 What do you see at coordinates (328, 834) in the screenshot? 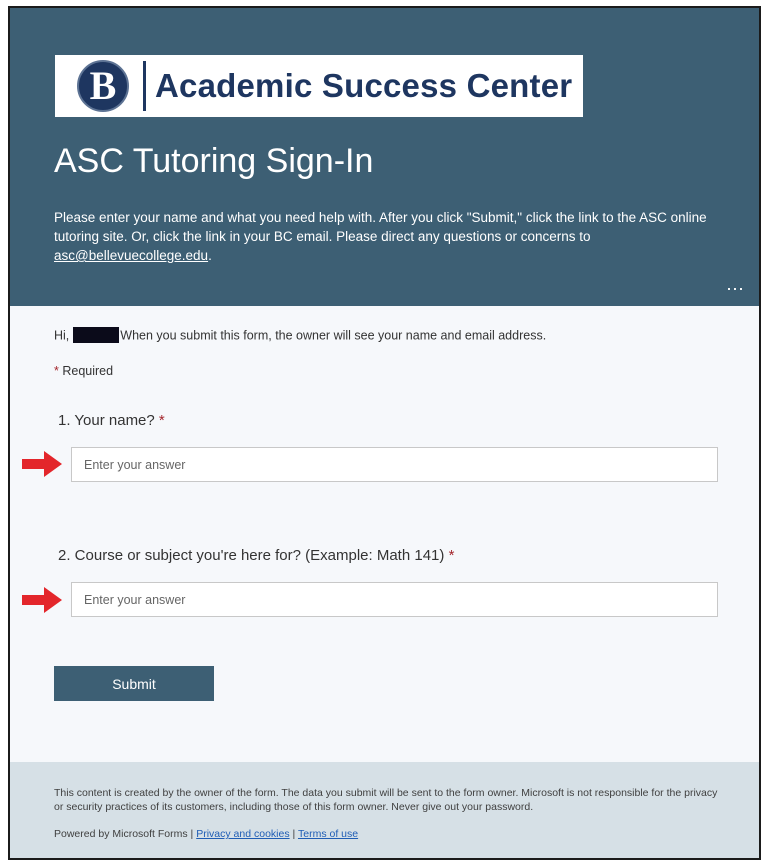
I see `terms-link: Terms of use` at bounding box center [328, 834].